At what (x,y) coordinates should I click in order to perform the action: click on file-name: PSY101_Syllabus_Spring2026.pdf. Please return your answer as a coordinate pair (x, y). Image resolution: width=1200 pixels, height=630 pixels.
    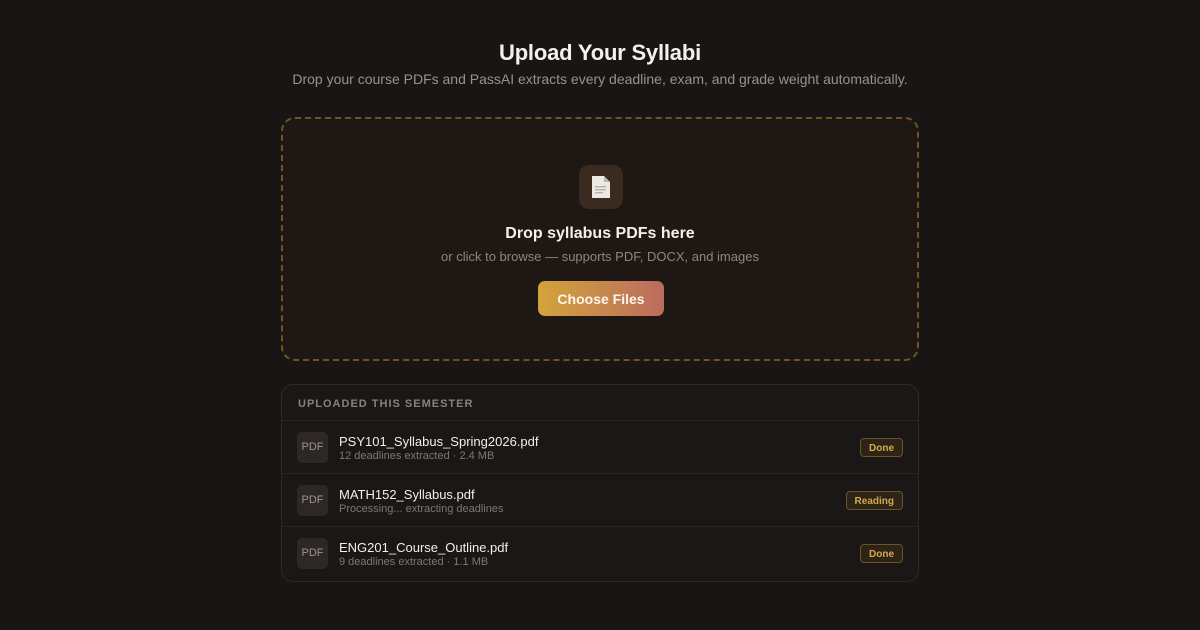
    Looking at the image, I should click on (439, 441).